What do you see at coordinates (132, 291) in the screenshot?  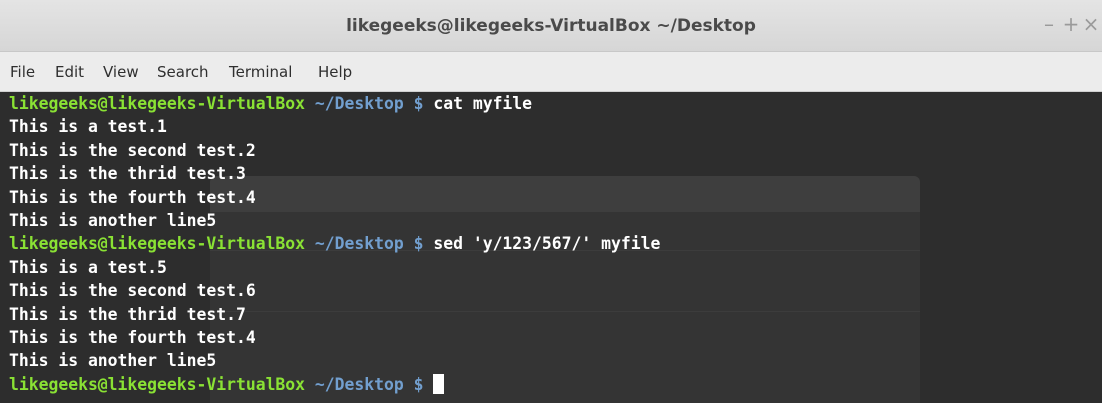 I see `output-line: This is the second test.6` at bounding box center [132, 291].